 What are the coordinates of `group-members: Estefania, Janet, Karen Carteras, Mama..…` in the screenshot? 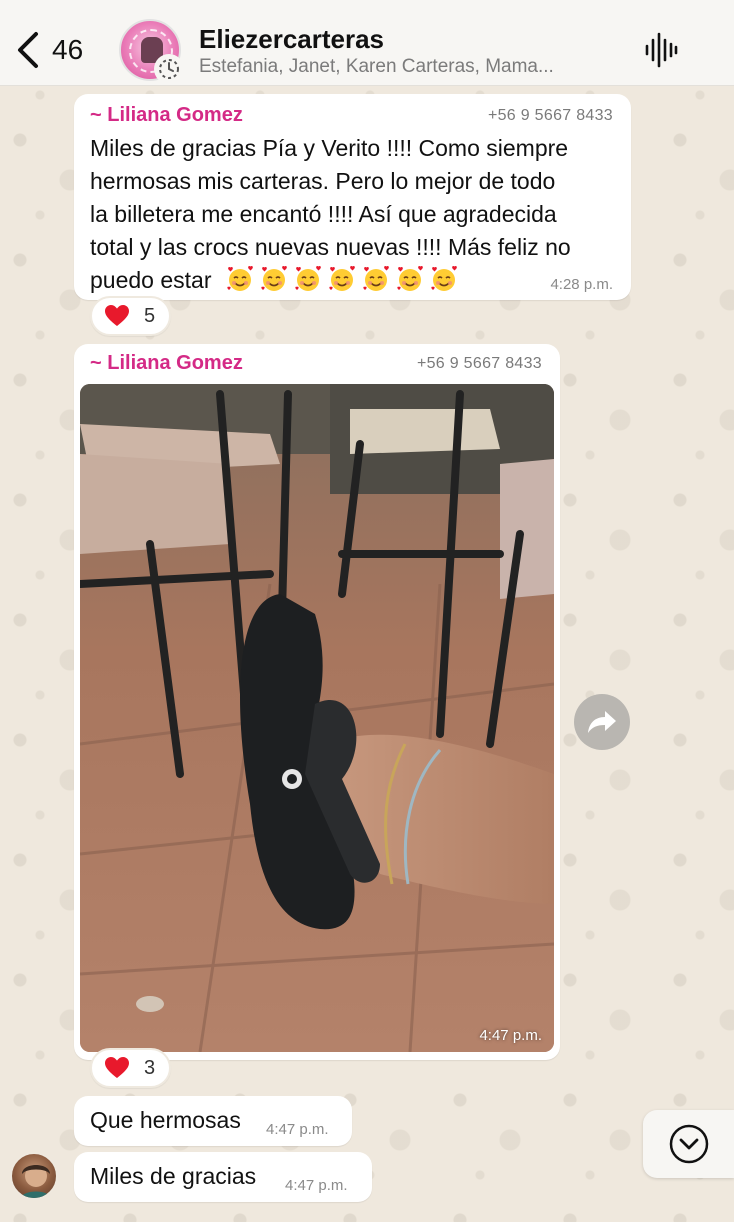 It's located at (376, 67).